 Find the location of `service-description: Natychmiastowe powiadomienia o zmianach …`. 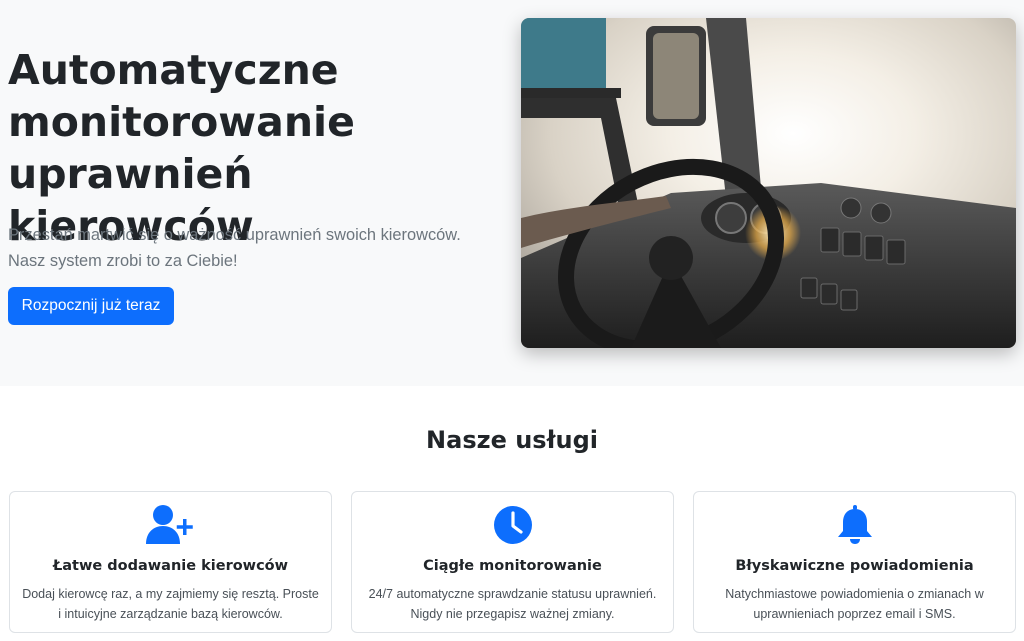

service-description: Natychmiastowe powiadomienia o zmianach … is located at coordinates (854, 604).